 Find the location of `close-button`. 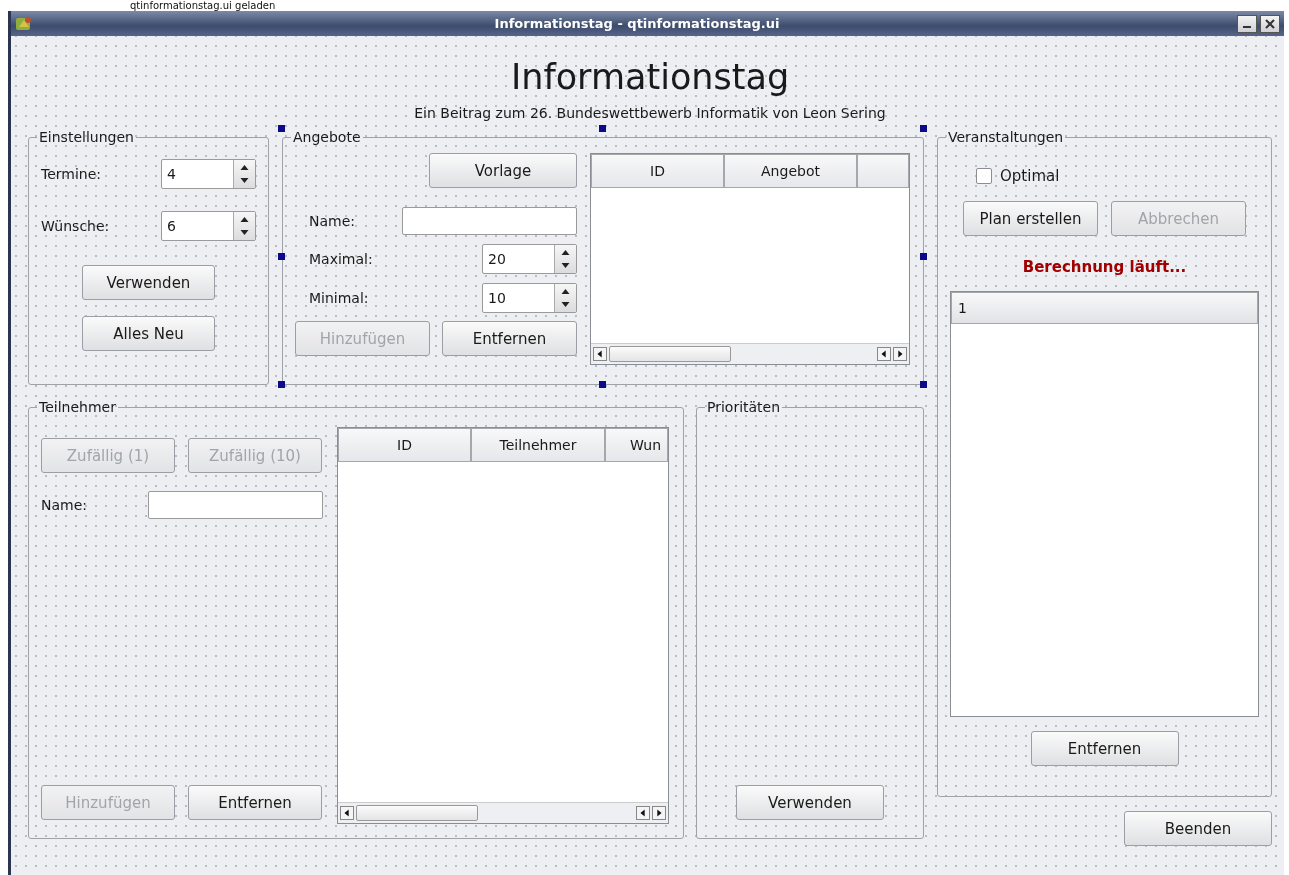

close-button is located at coordinates (1270, 23).